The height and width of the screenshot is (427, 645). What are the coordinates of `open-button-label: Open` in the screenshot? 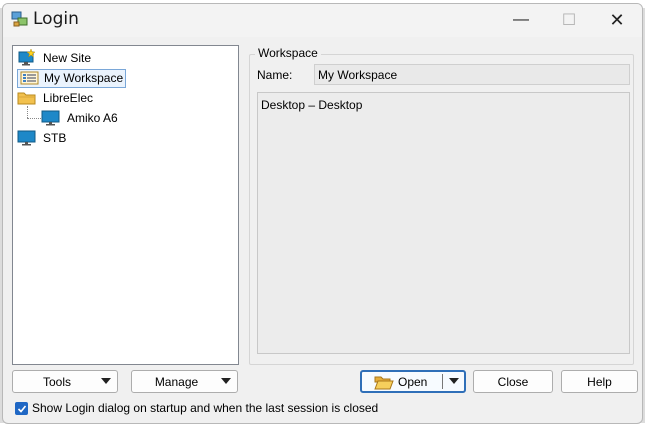 It's located at (413, 381).